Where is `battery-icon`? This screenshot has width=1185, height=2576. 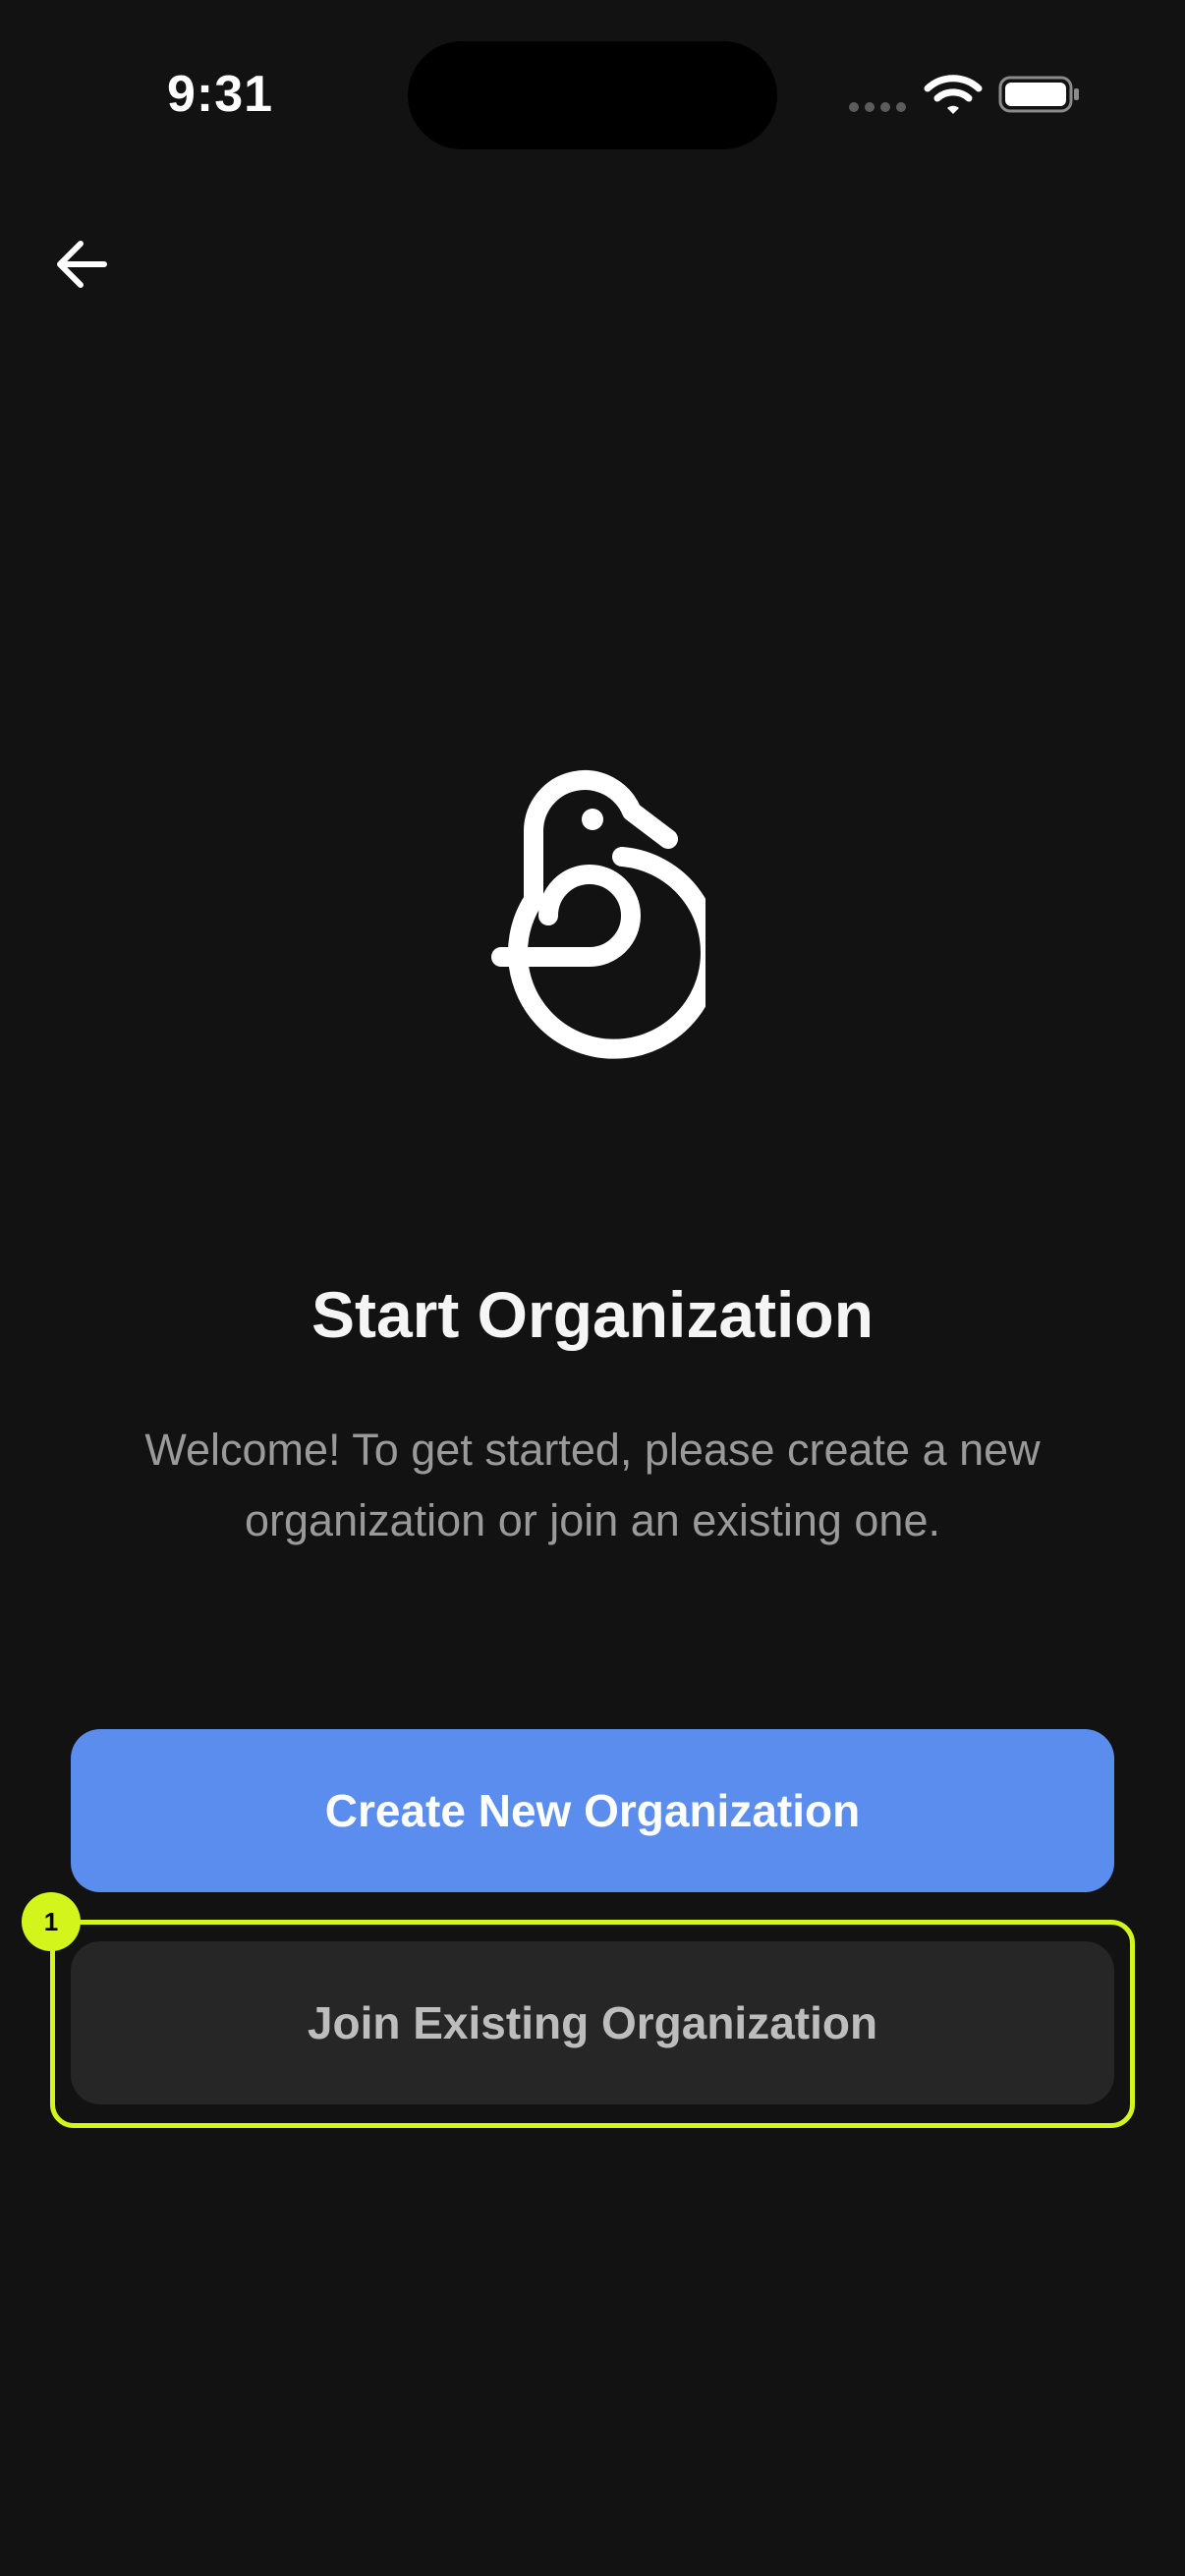 battery-icon is located at coordinates (1038, 94).